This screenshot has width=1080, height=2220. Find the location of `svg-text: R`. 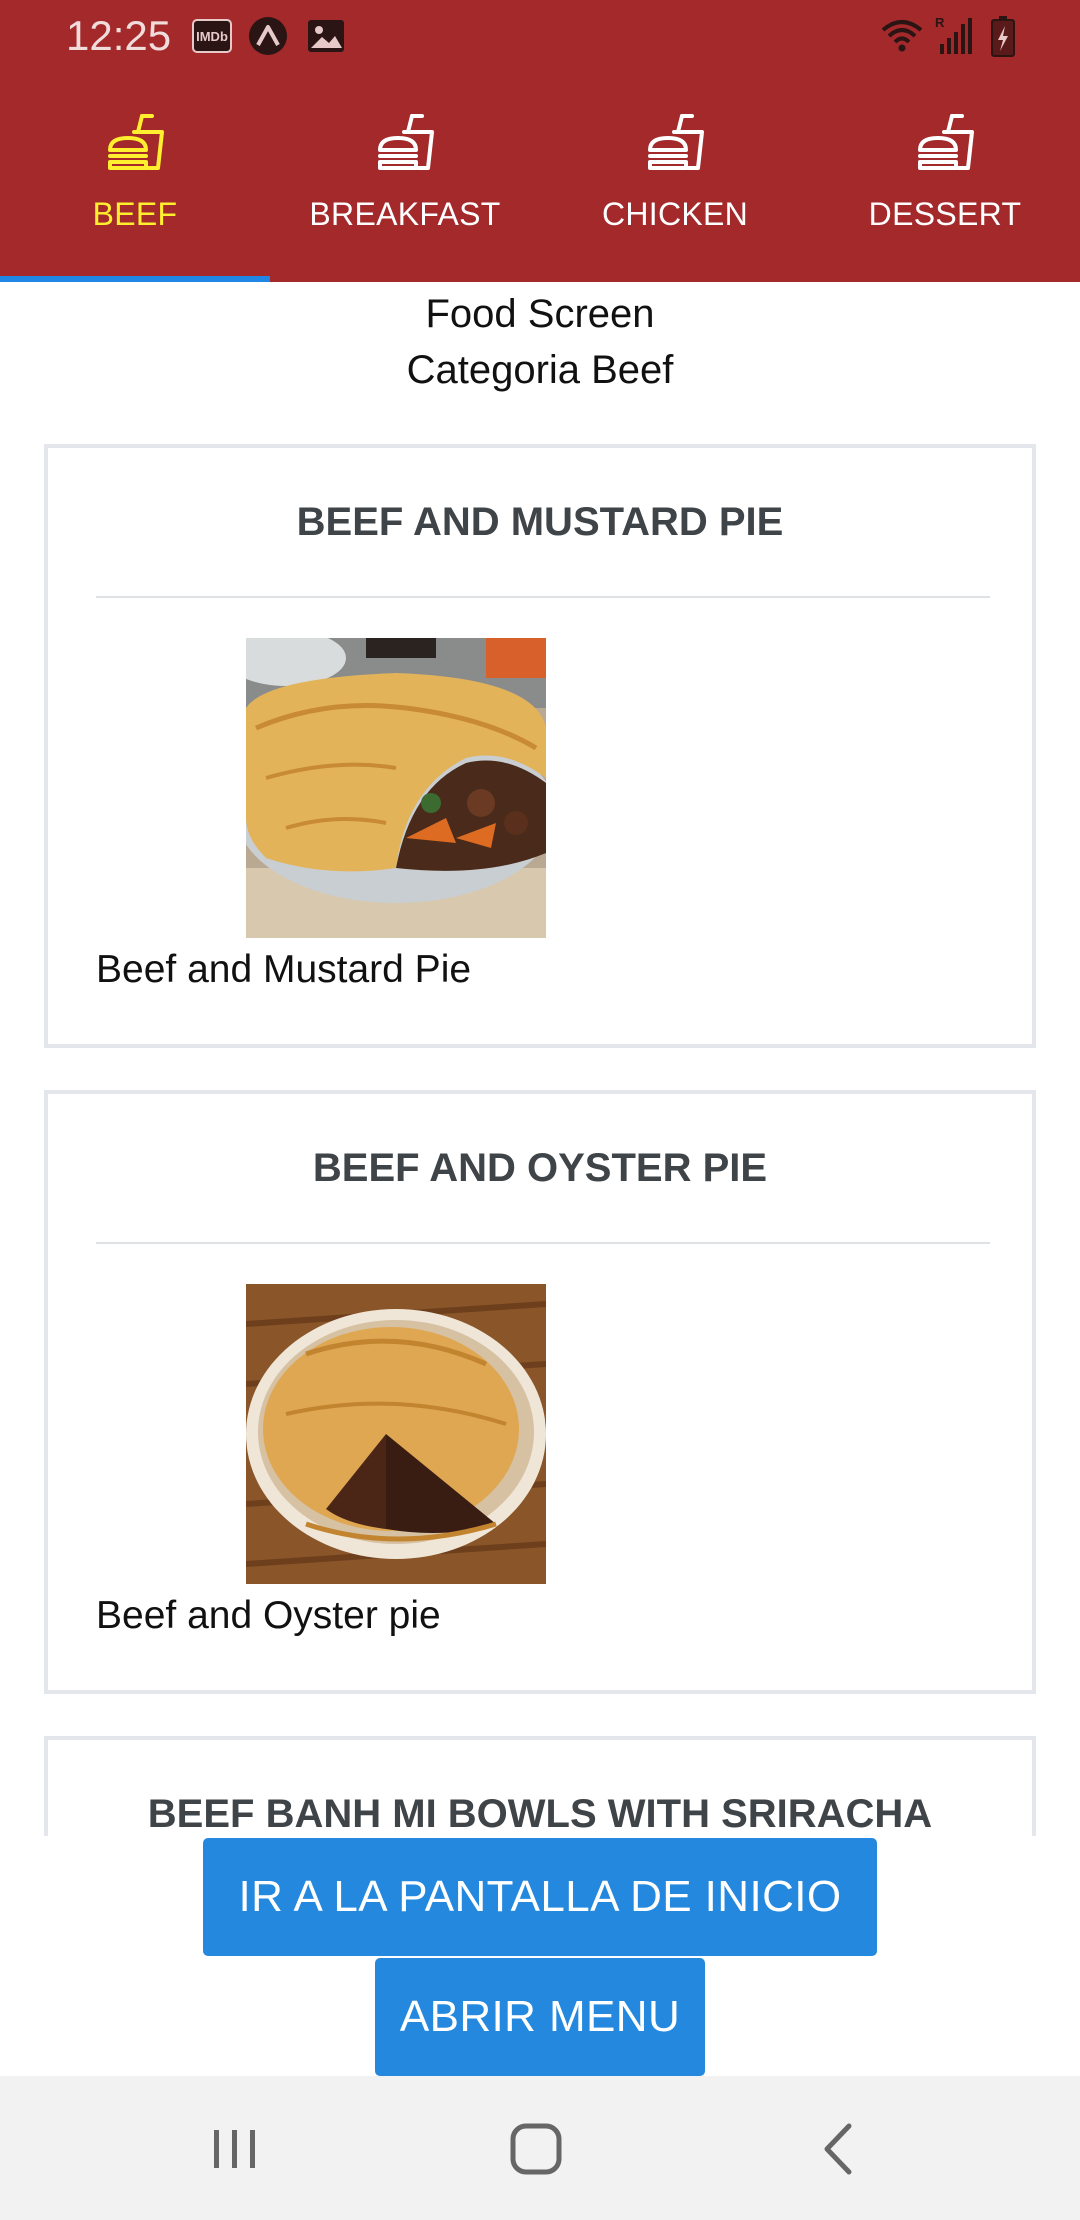

svg-text: R is located at coordinates (940, 22).